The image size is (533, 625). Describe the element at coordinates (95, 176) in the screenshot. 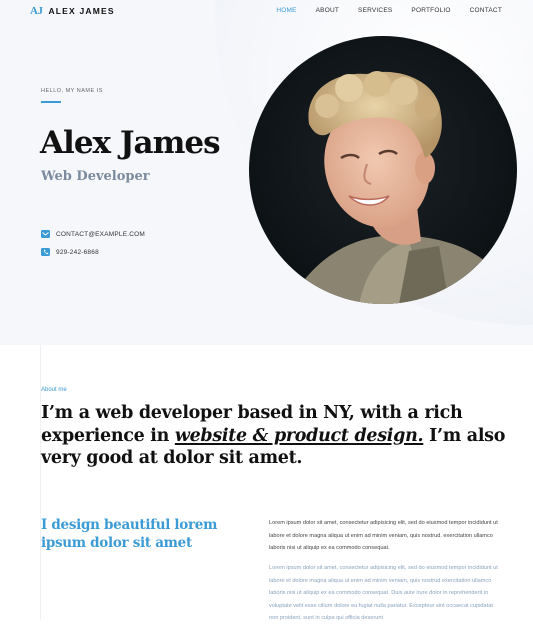

I see `hero-role: Web Developer` at that location.